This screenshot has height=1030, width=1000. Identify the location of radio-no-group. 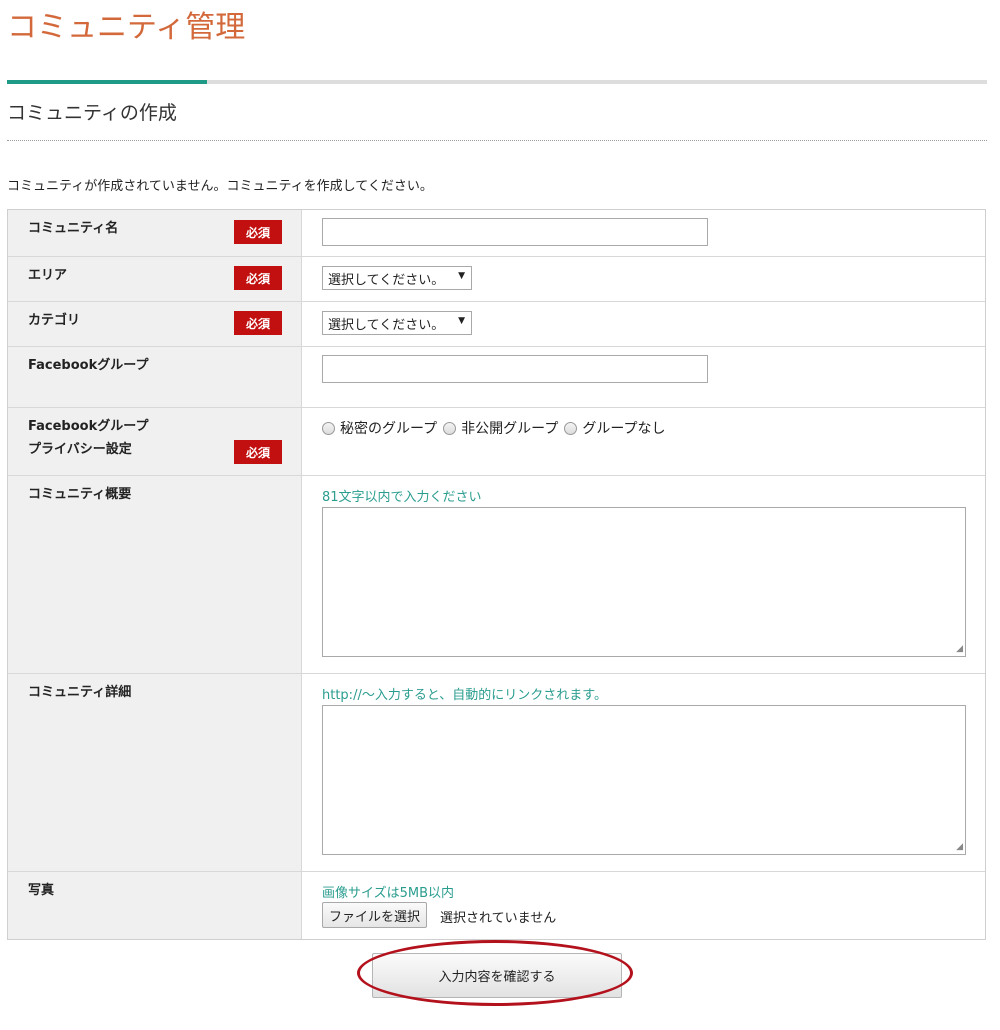
(571, 428).